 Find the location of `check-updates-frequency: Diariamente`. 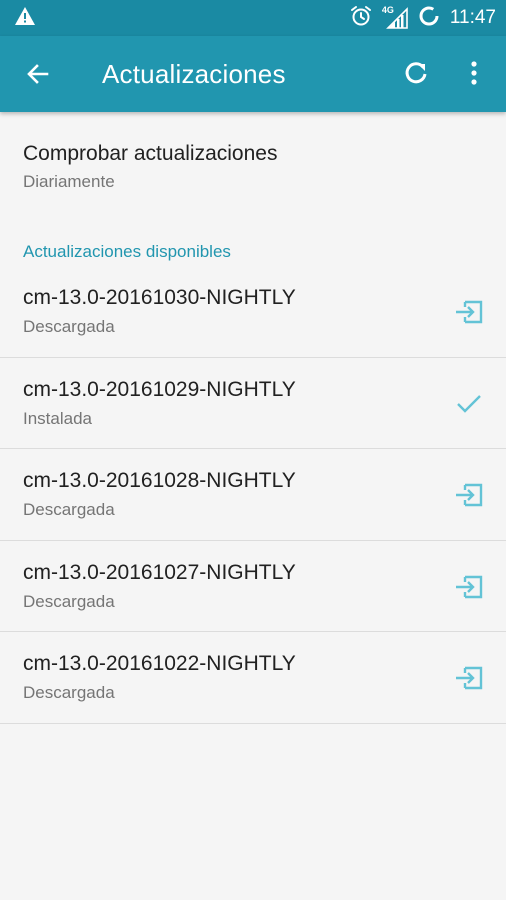

check-updates-frequency: Diariamente is located at coordinates (69, 181).